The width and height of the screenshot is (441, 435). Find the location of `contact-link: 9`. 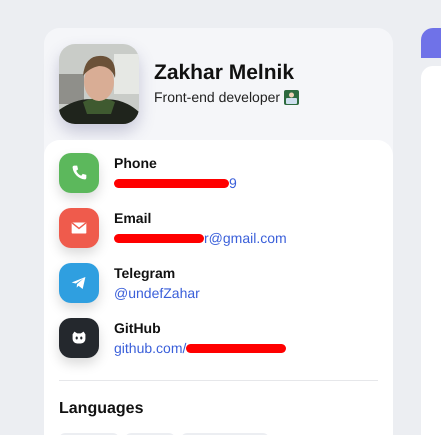

contact-link: 9 is located at coordinates (233, 183).